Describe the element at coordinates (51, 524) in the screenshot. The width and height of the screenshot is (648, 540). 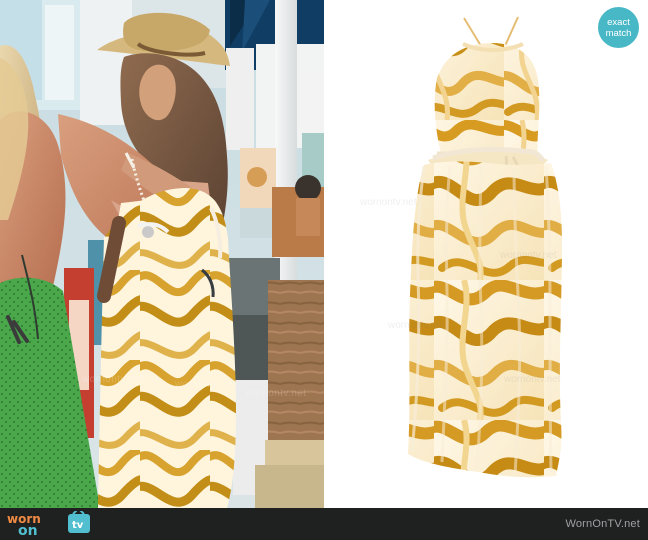
I see `worn-on-tv-logo: worn on tv` at that location.